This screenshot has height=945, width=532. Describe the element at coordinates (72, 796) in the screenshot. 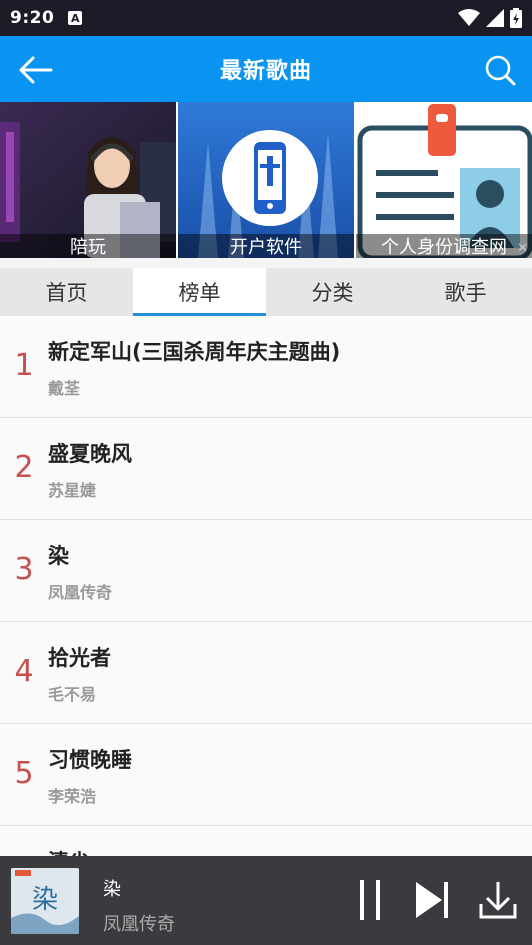

I see `song-artist: 李荣浩` at that location.